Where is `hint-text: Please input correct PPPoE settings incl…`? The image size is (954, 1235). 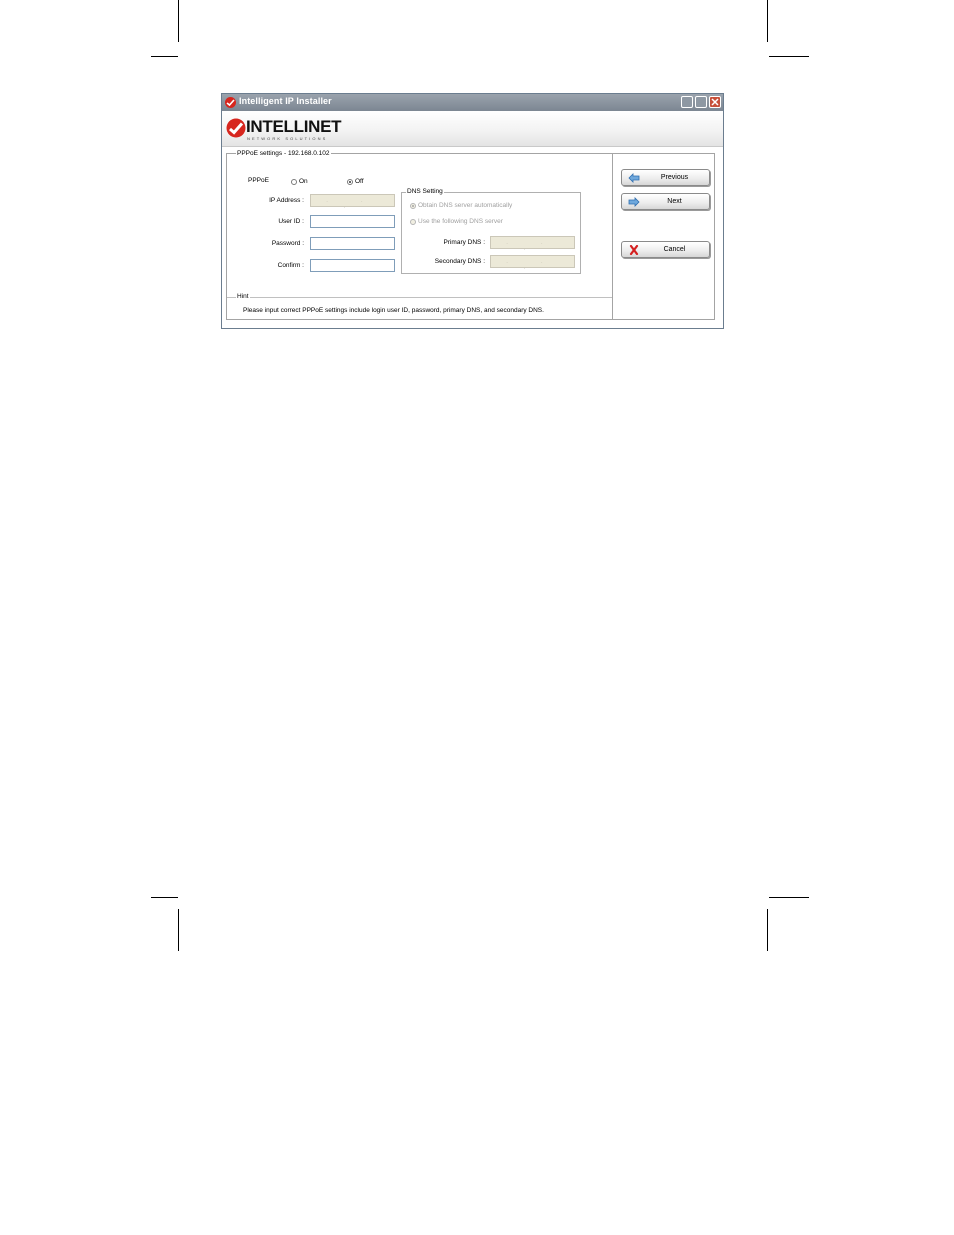 hint-text: Please input correct PPPoE settings incl… is located at coordinates (393, 310).